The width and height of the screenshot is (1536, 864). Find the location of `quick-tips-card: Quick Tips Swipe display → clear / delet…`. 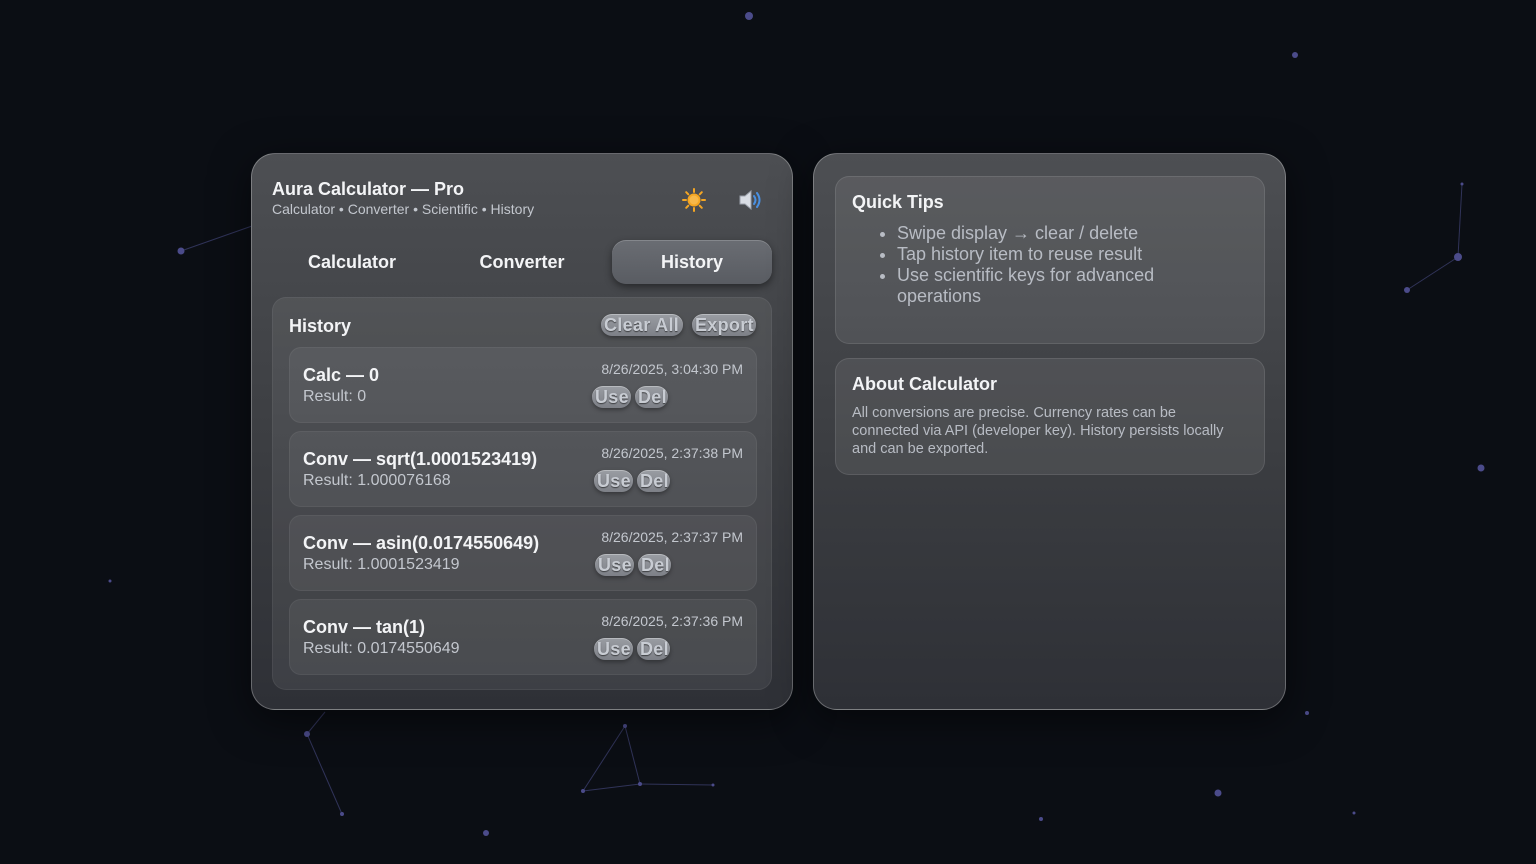

quick-tips-card: Quick Tips Swipe display → clear / delet… is located at coordinates (1050, 260).